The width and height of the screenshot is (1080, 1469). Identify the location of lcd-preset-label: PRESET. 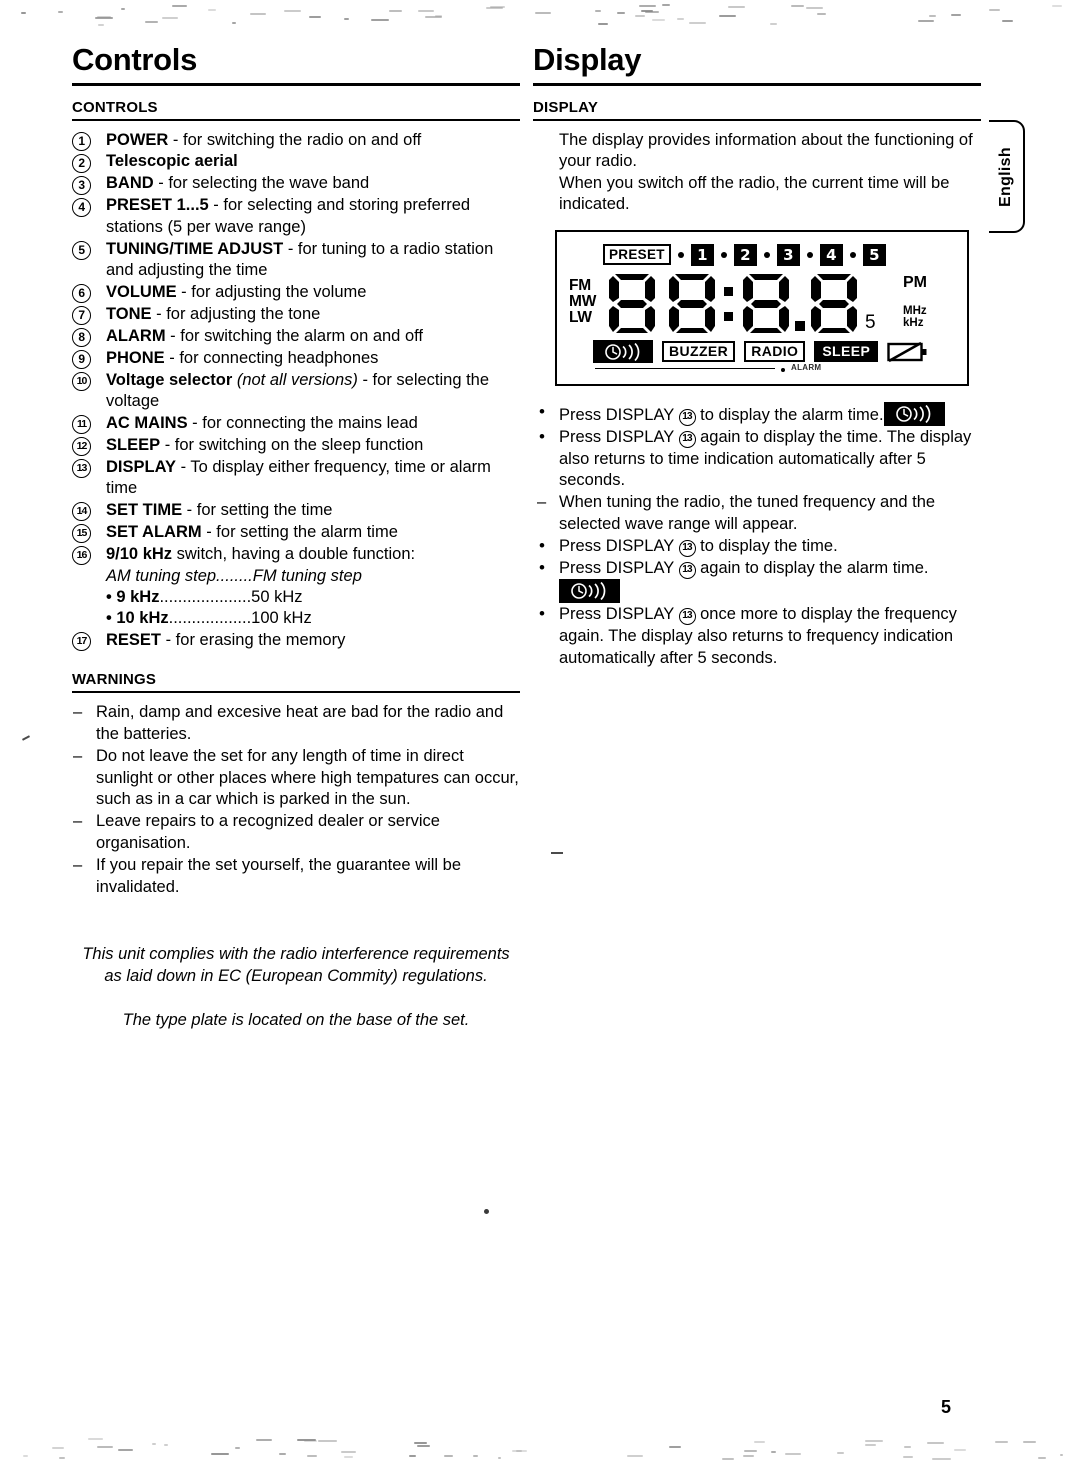
(637, 255).